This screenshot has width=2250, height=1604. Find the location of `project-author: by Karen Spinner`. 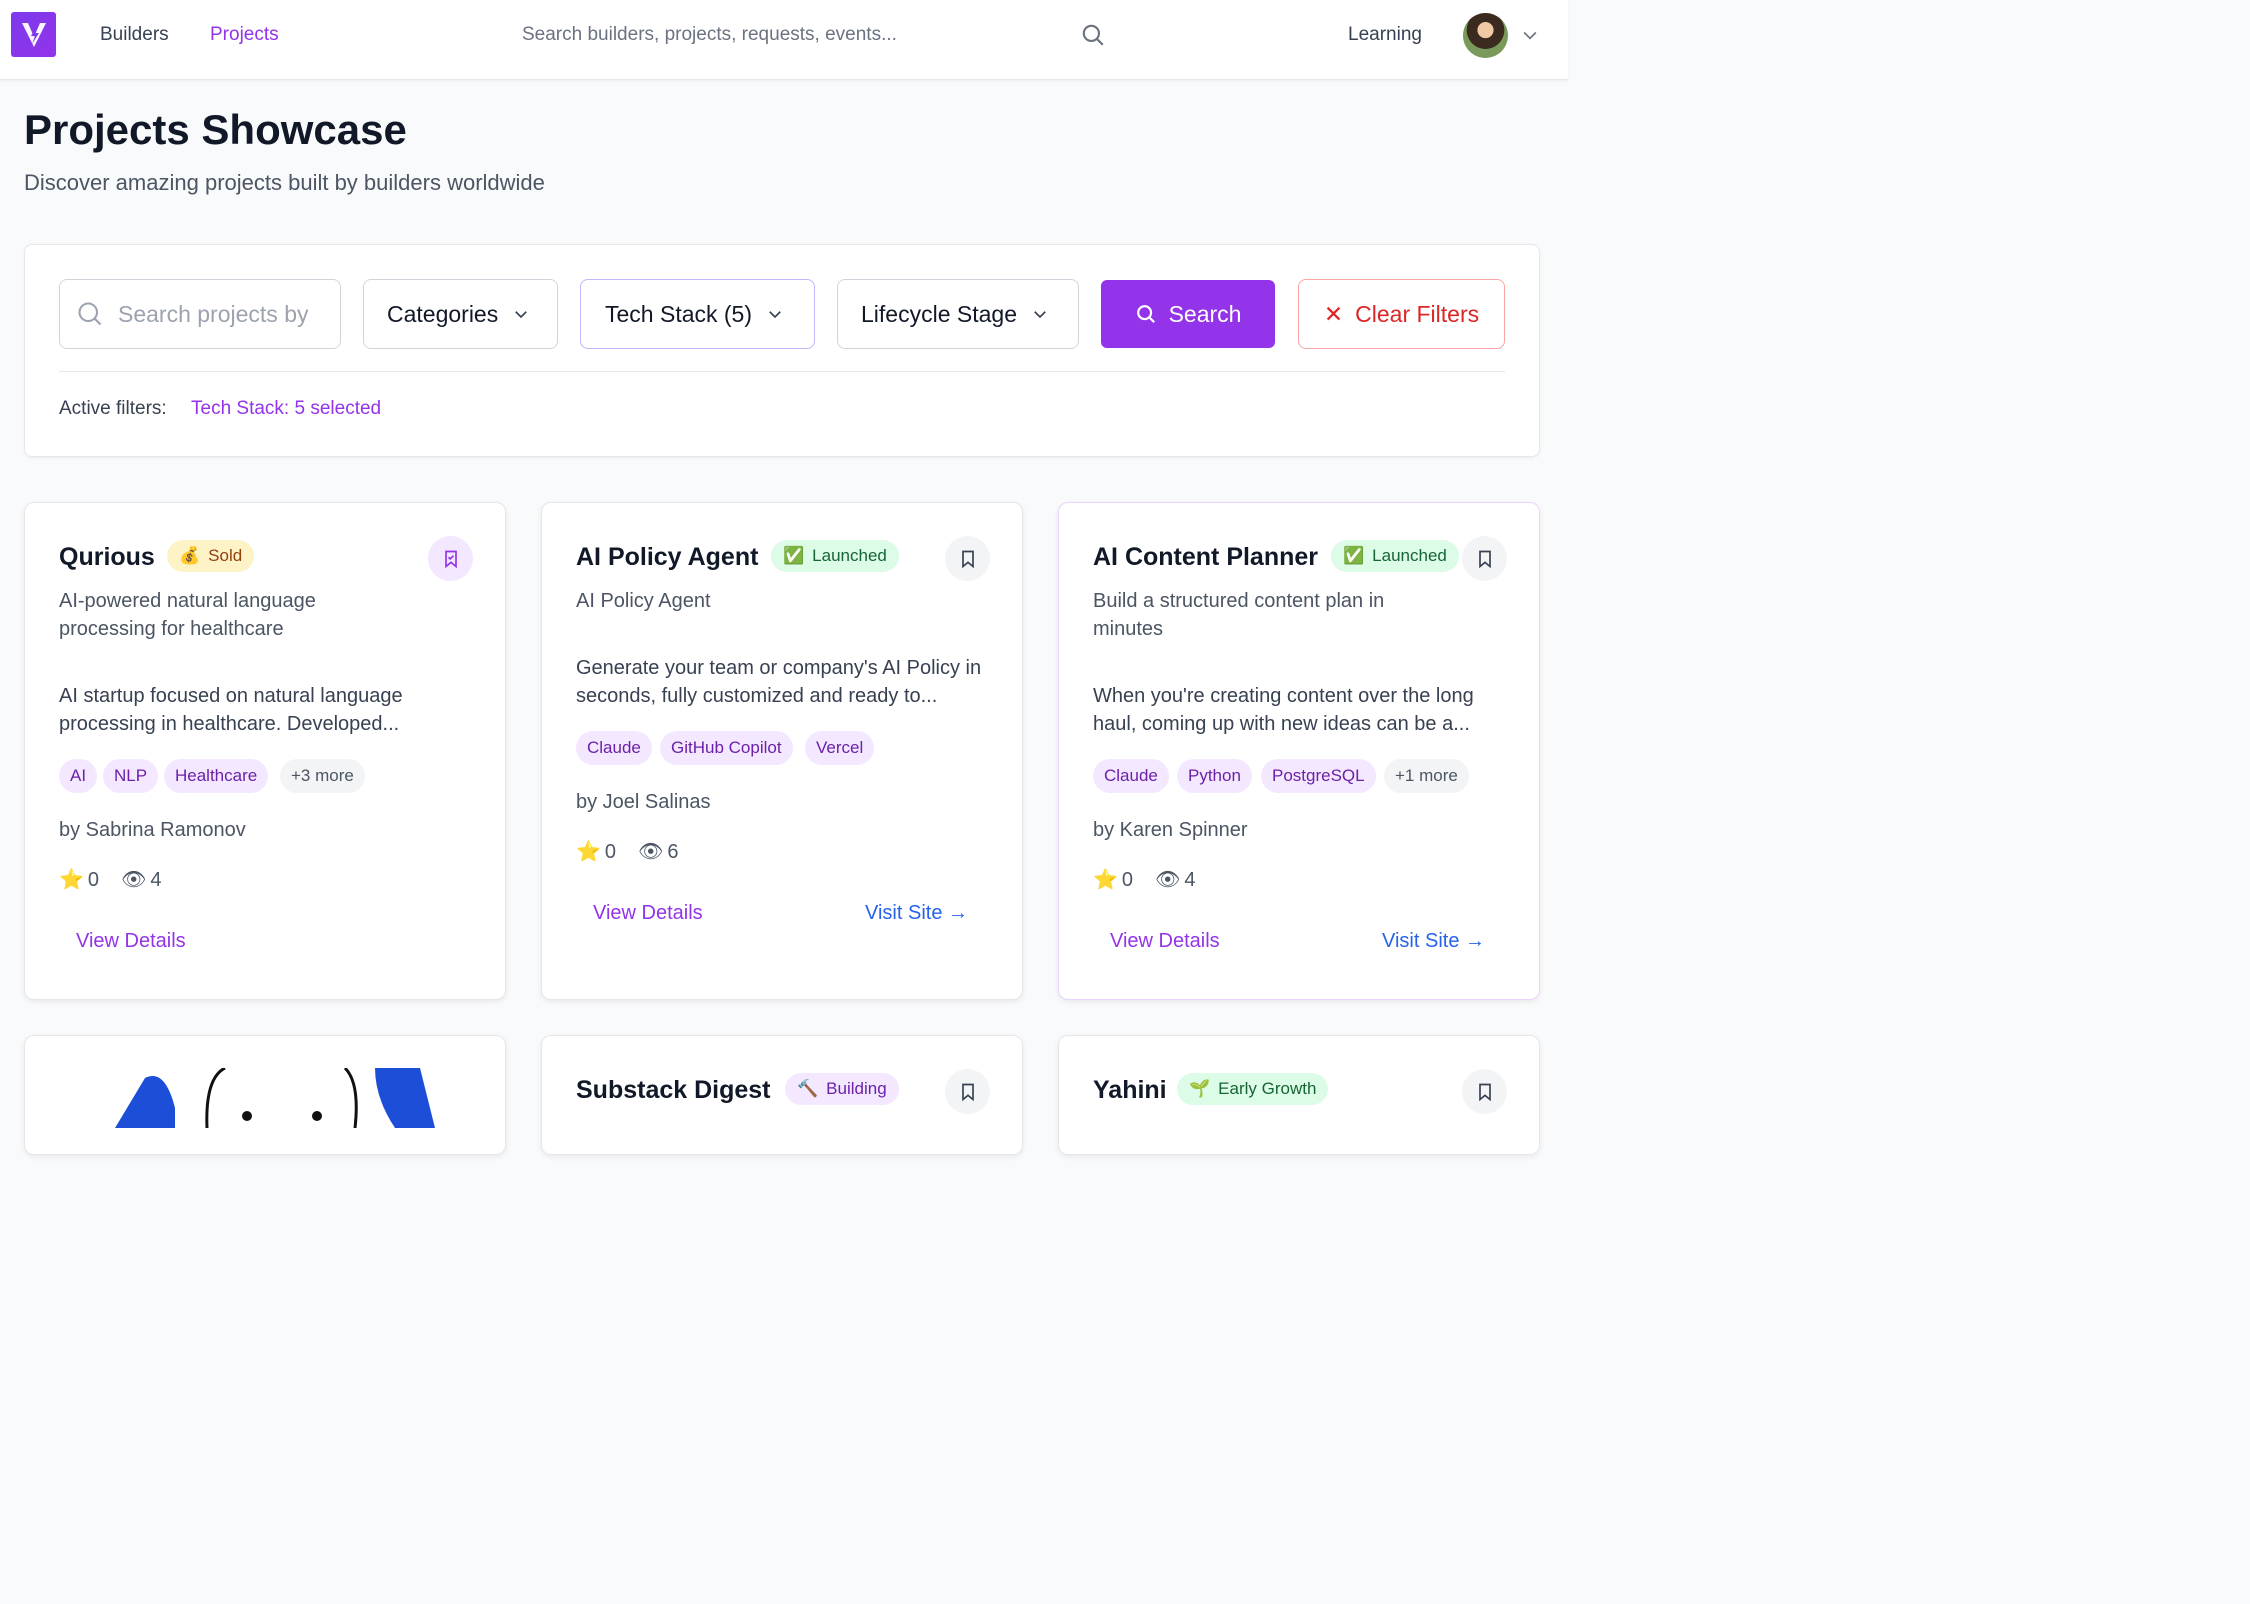

project-author: by Karen Spinner is located at coordinates (1170, 830).